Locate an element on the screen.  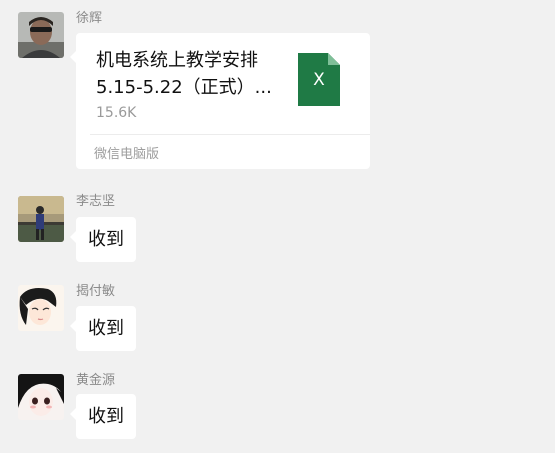
avatar-huangjinyuan is located at coordinates (41, 397).